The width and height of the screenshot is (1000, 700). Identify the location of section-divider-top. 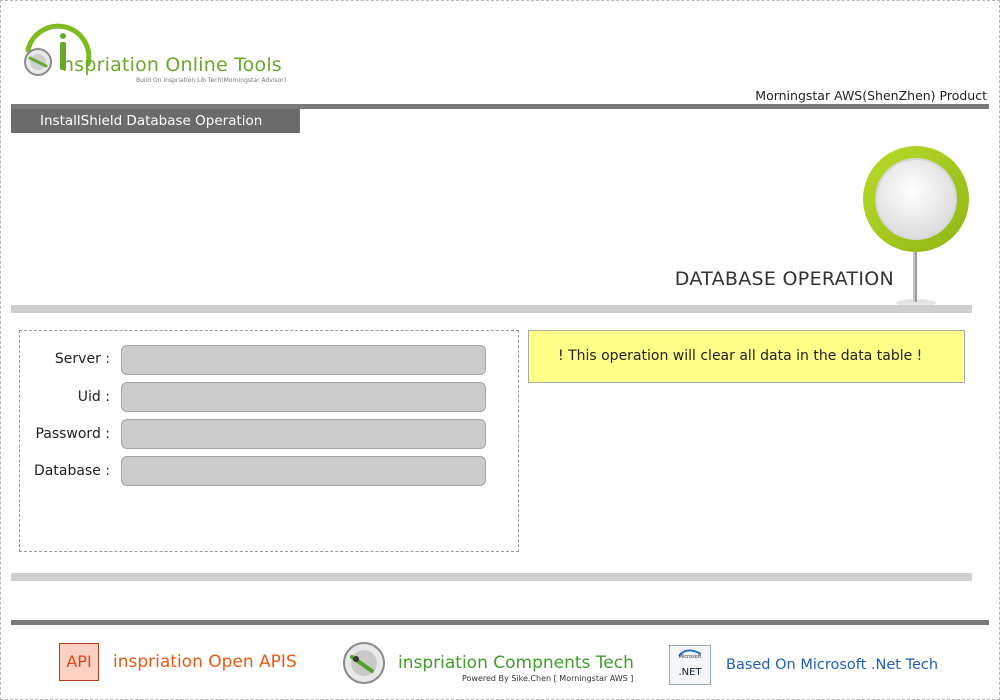
(491, 309).